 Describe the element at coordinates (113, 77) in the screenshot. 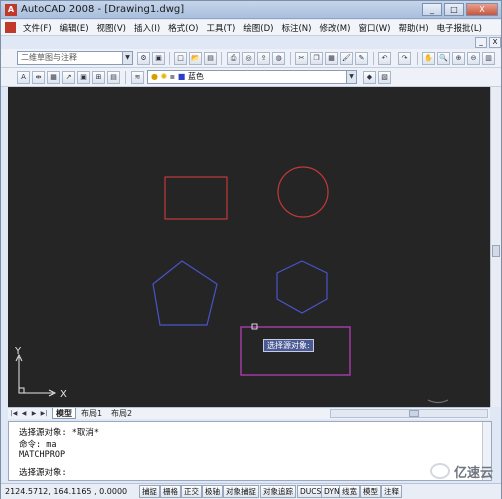

I see `layer-tool-icon: ▤` at that location.